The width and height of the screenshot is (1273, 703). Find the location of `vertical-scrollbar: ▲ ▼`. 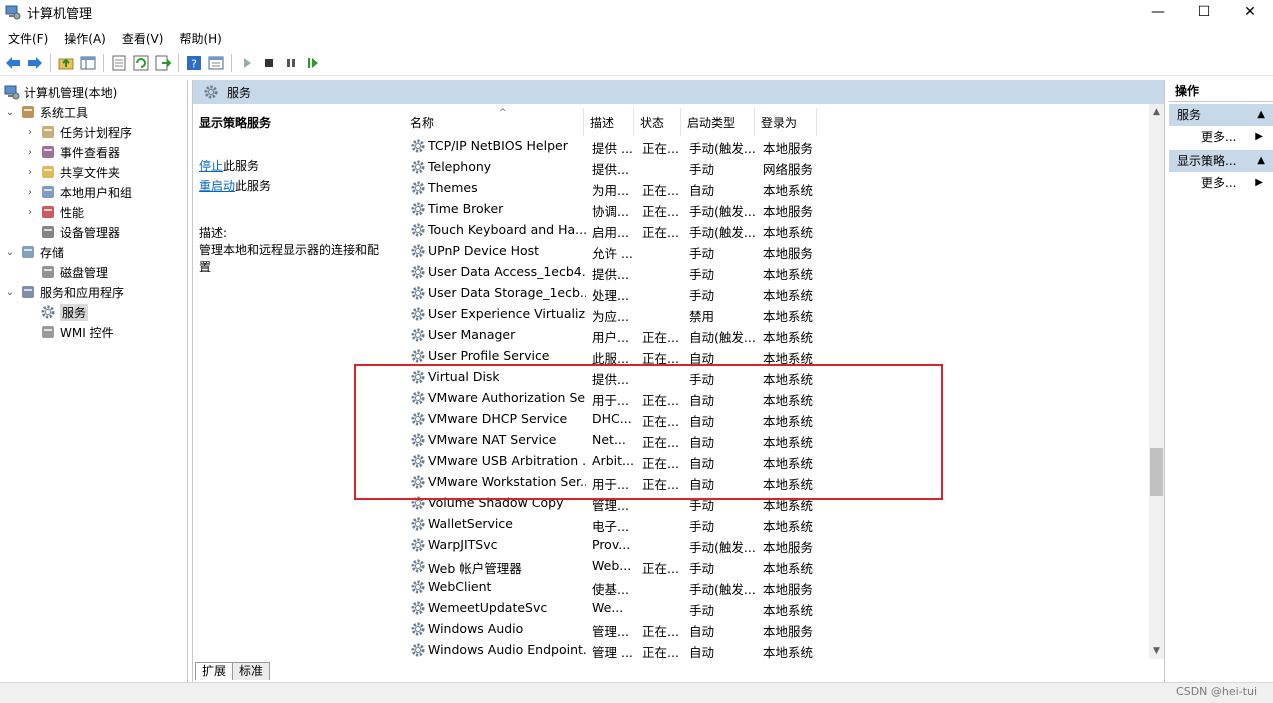

vertical-scrollbar: ▲ ▼ is located at coordinates (1156, 381).